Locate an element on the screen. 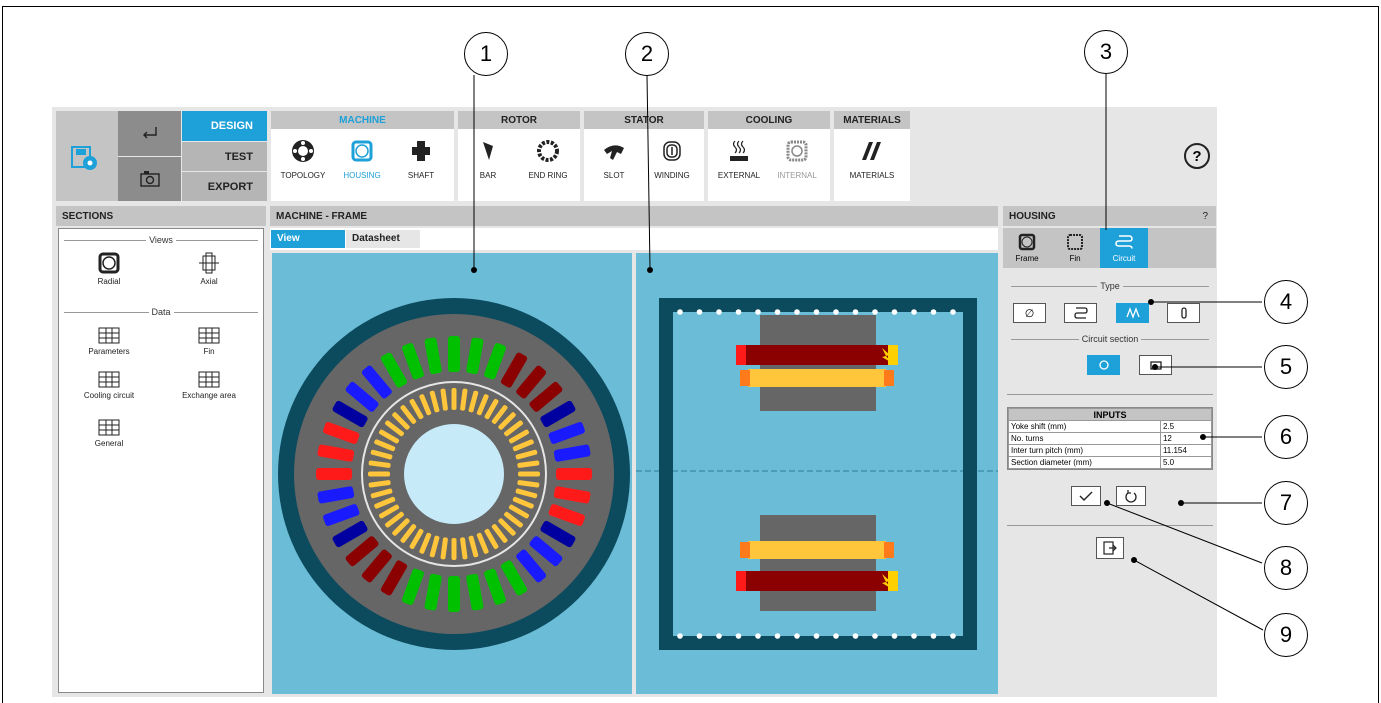  callout-2: 2 is located at coordinates (647, 54).